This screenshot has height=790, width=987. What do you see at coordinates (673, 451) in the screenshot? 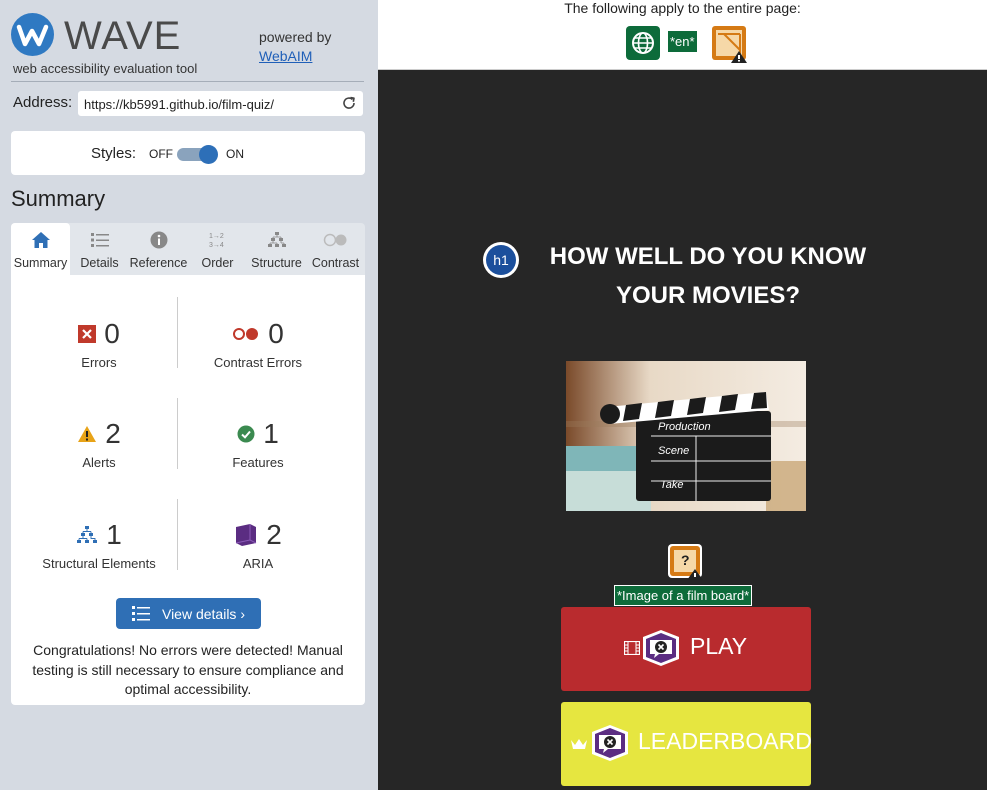
I see `clapper-scene-label: Scene` at bounding box center [673, 451].